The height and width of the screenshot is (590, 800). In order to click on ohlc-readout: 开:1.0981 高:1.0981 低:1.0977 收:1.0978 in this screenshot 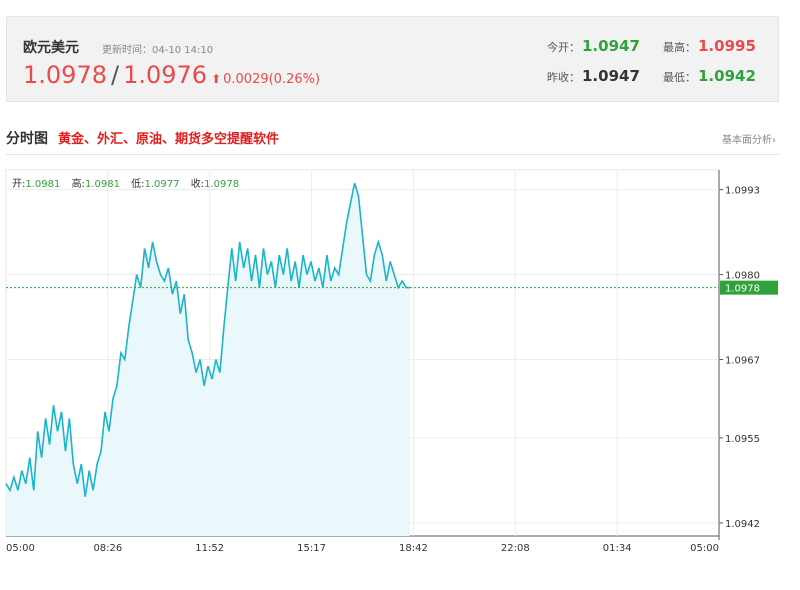, I will do `click(129, 182)`.